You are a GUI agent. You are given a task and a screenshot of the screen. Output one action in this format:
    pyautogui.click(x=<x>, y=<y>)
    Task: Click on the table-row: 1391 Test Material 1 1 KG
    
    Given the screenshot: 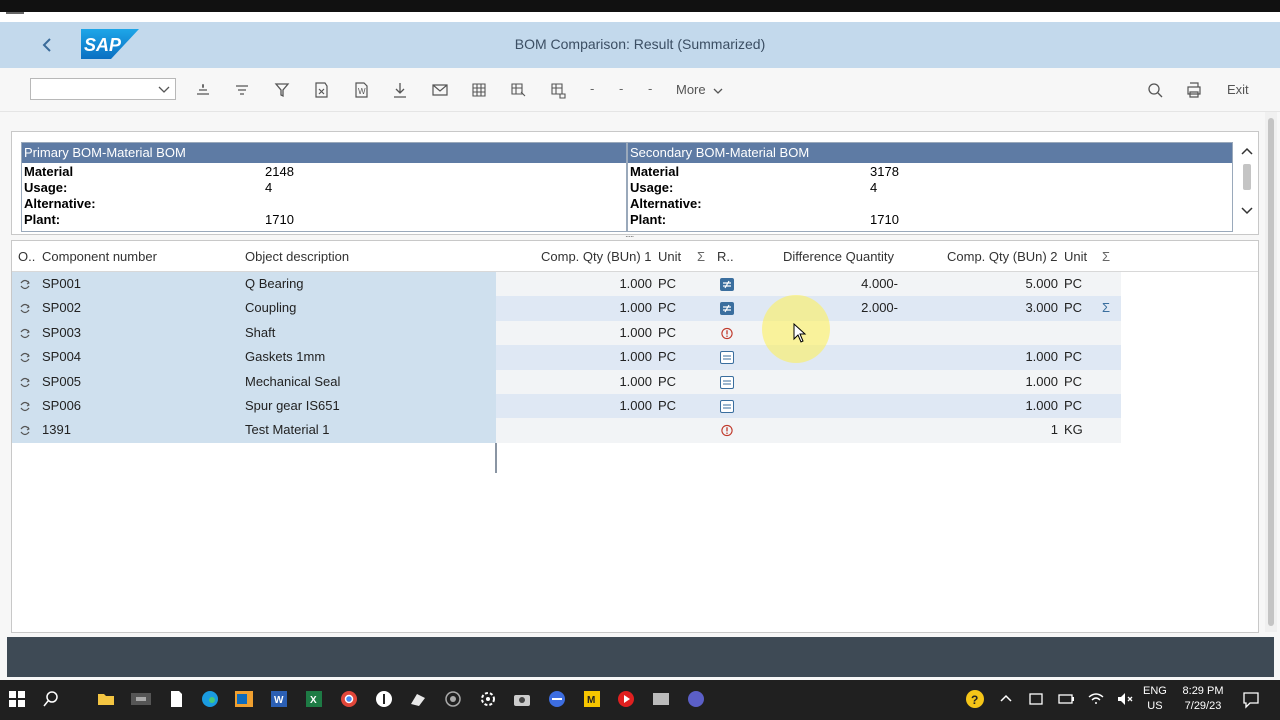 What is the action you would take?
    pyautogui.click(x=635, y=430)
    